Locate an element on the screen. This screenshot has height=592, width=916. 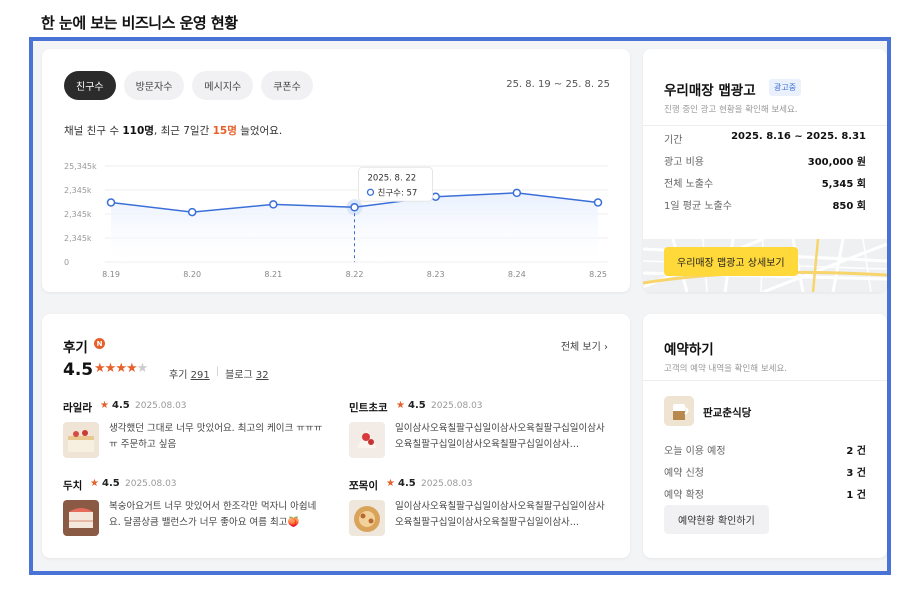
ad-row-daily-avg: 1일 평균 노출수 850 회 is located at coordinates (765, 204).